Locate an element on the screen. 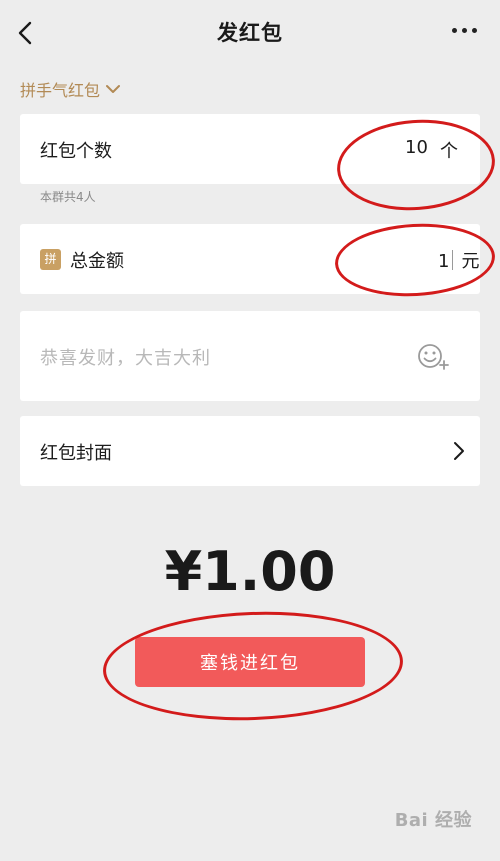 The image size is (500, 861). pin-badge-icon: 拼 is located at coordinates (50, 259).